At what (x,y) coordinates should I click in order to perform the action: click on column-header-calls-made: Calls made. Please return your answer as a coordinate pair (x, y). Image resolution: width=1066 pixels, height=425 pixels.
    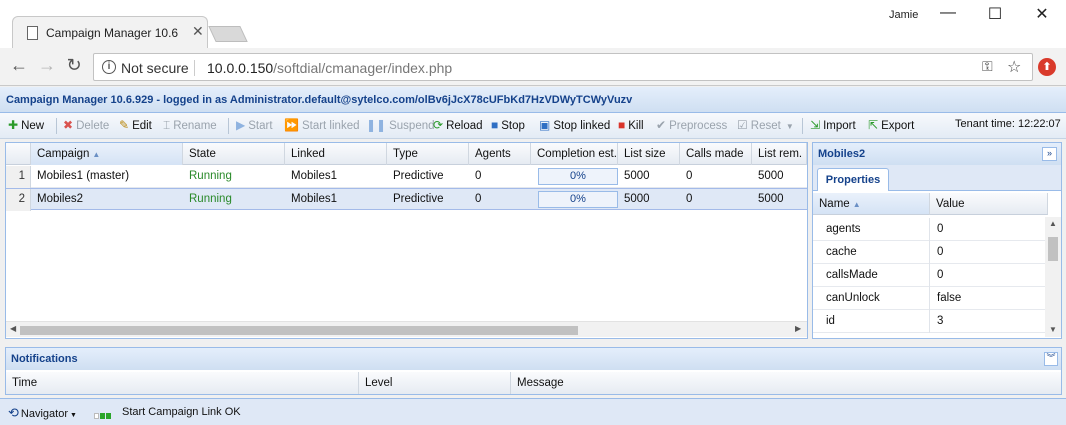
    Looking at the image, I should click on (716, 154).